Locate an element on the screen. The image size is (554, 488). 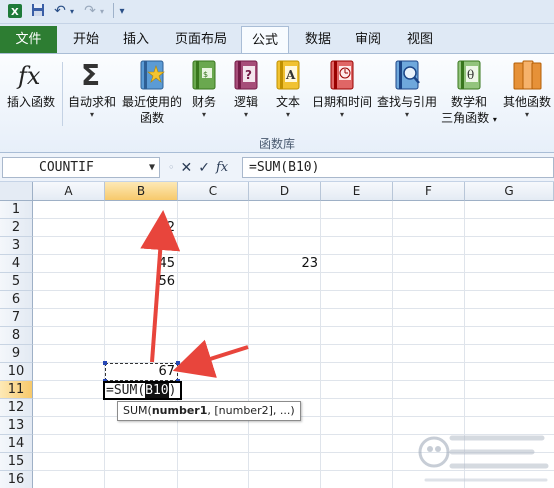
cell-b2: 12 is located at coordinates (141, 228).